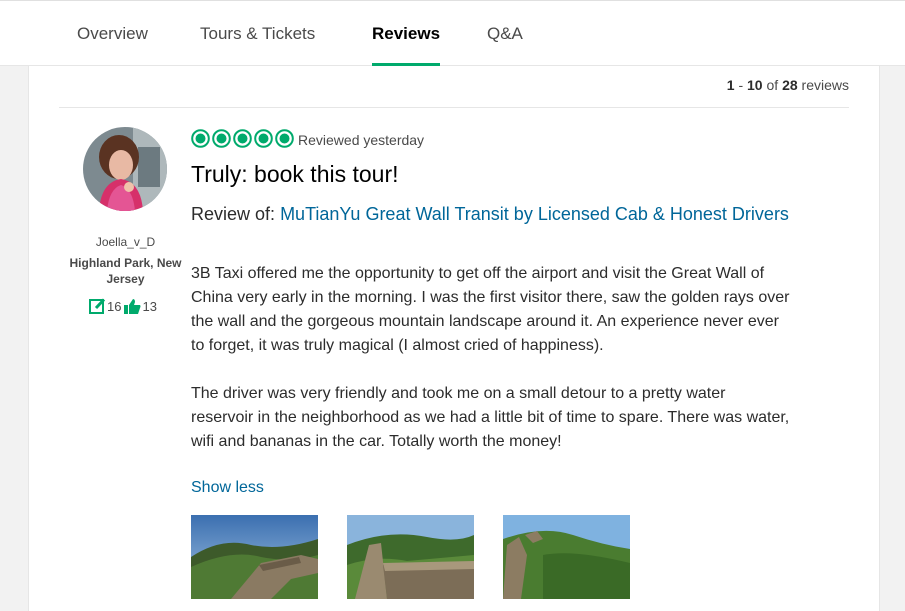 The width and height of the screenshot is (905, 611). I want to click on reviewed-date: Reviewed yesterday, so click(361, 140).